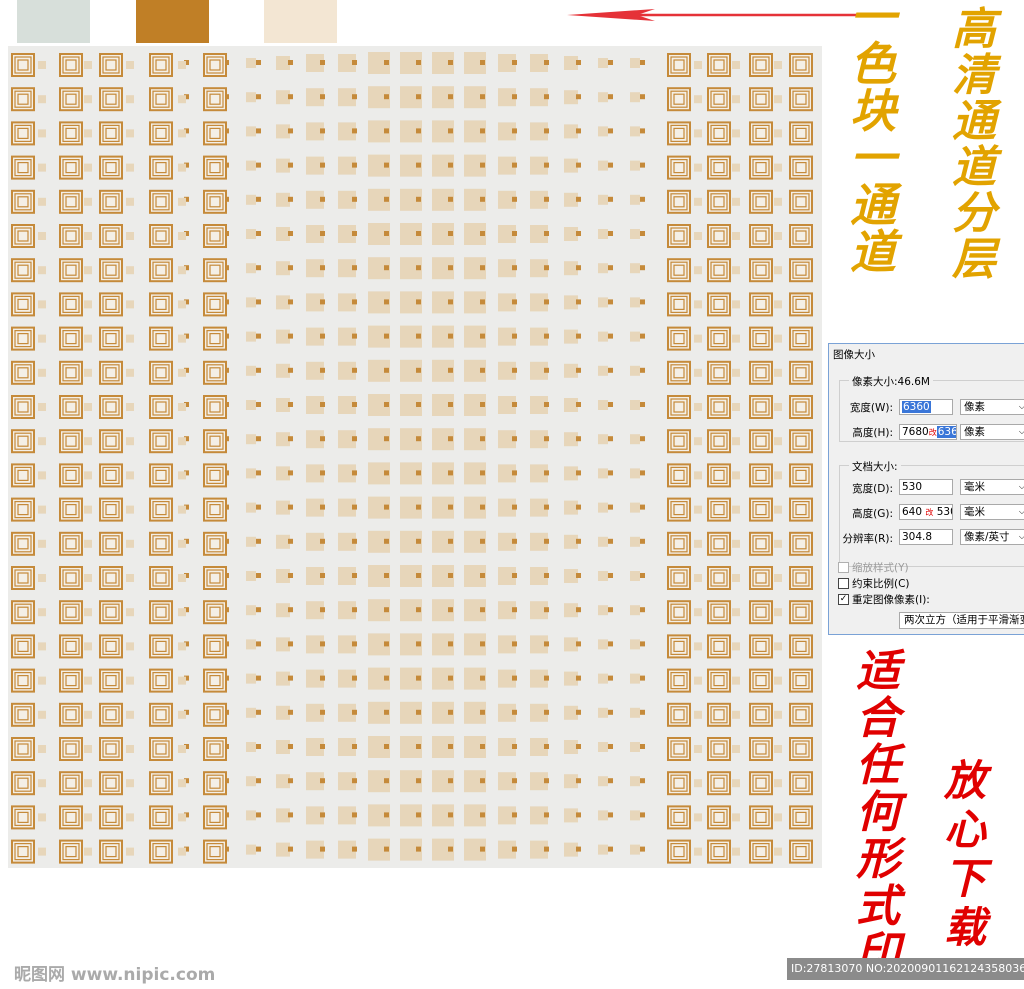 This screenshot has height=989, width=1024. What do you see at coordinates (992, 537) in the screenshot?
I see `resolution-unit-select: 像素/英寸 ⌵` at bounding box center [992, 537].